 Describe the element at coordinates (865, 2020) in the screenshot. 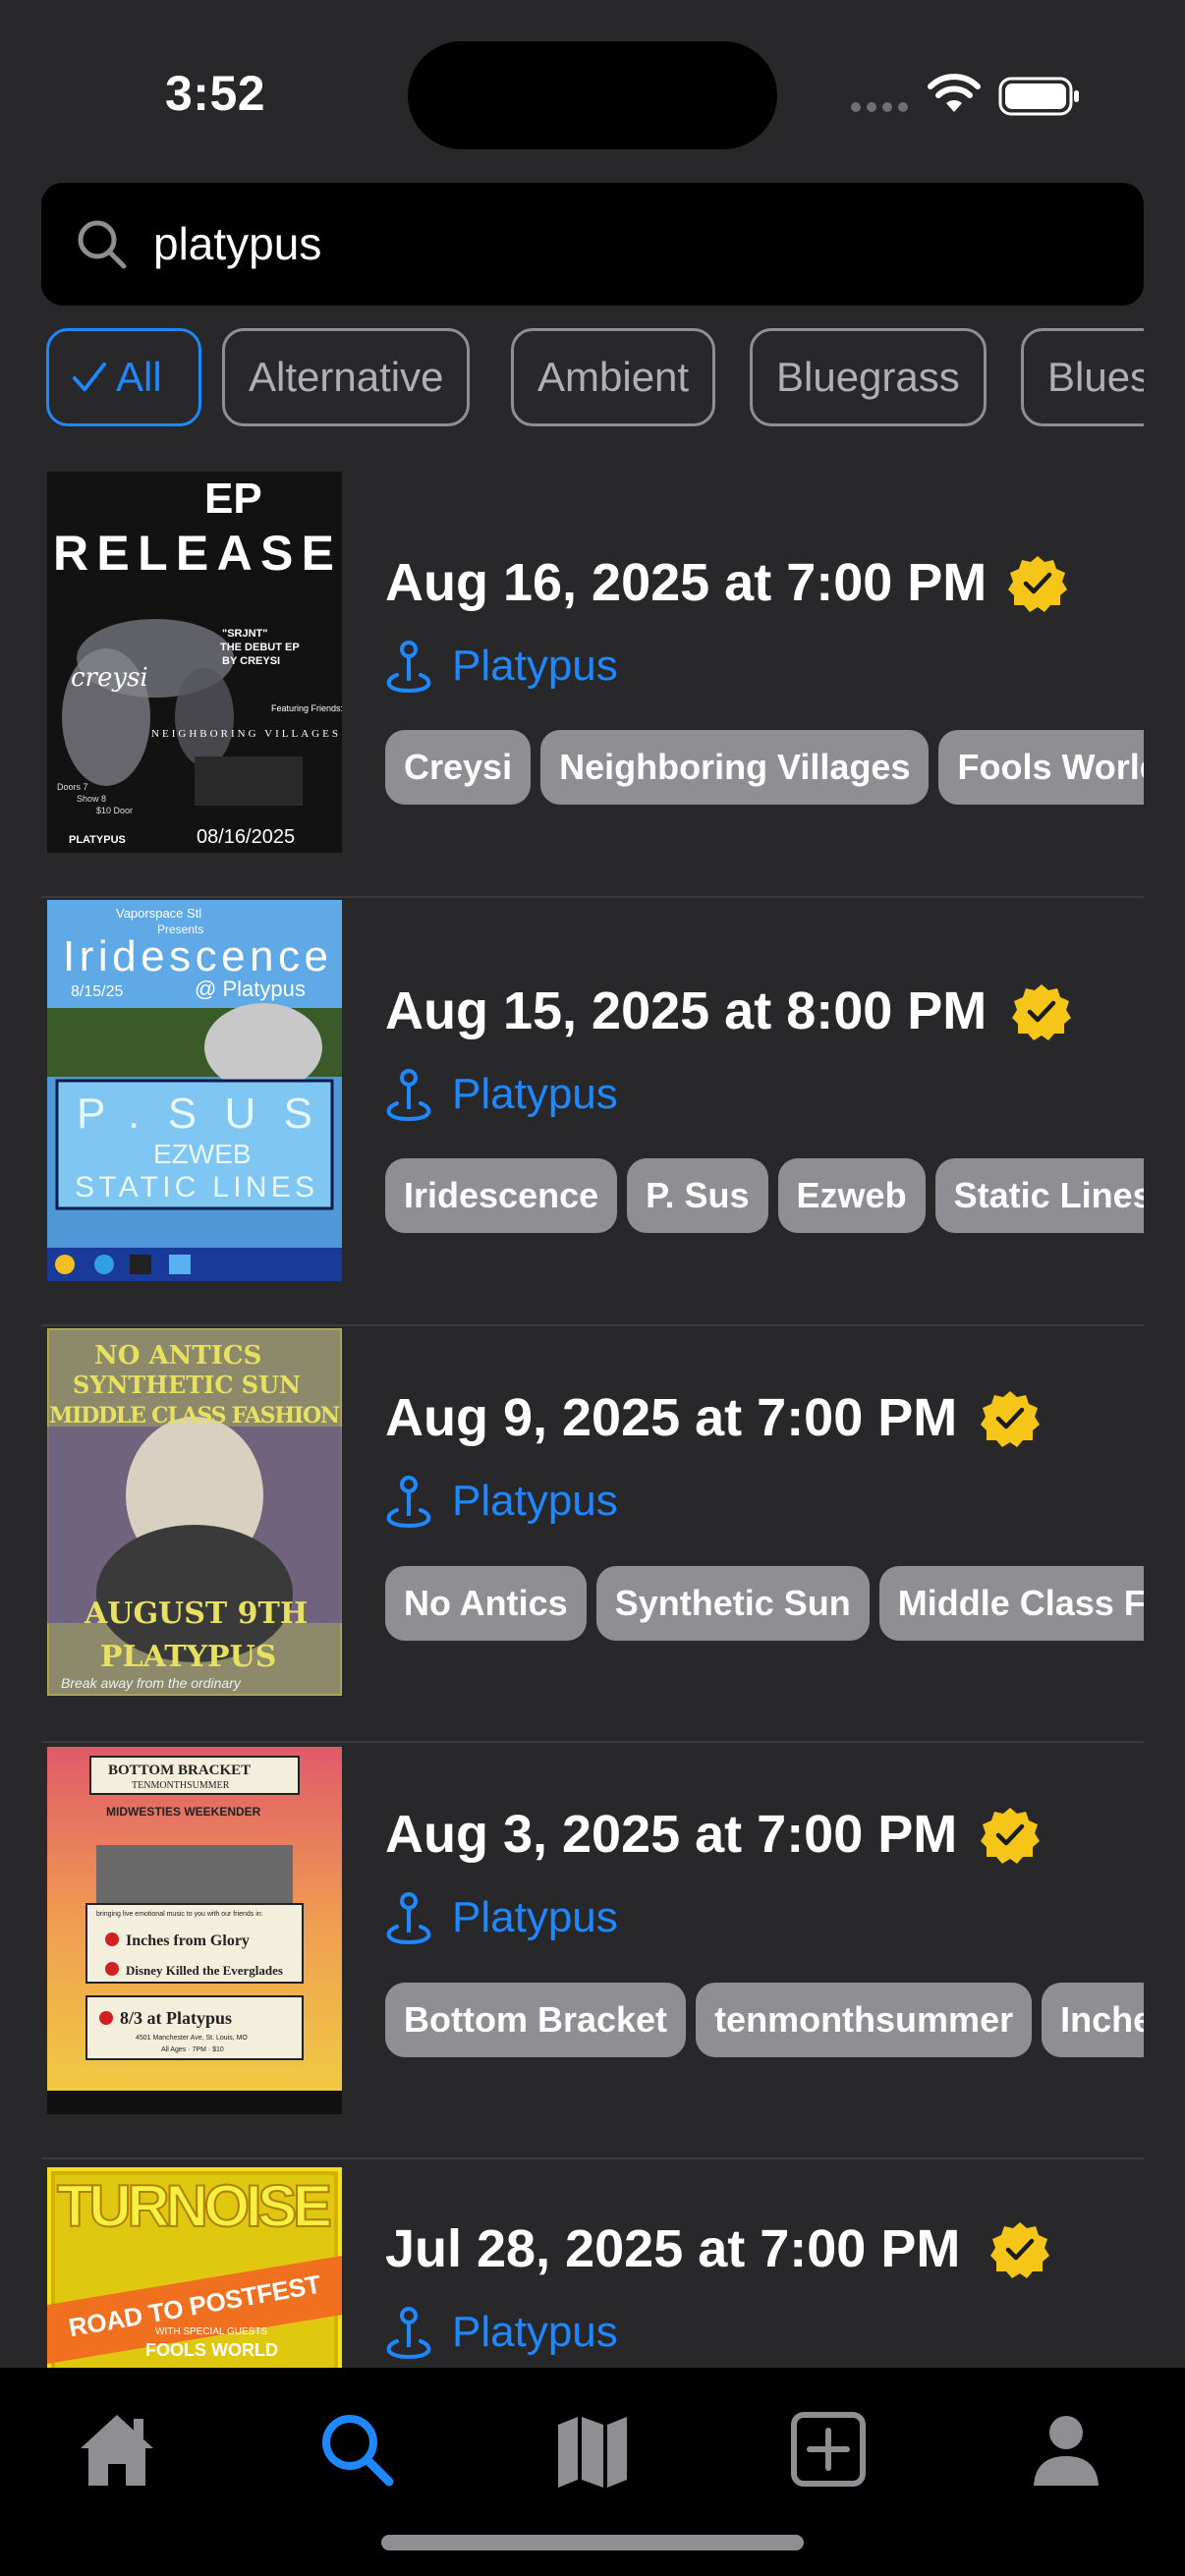

I see `artist-tag: tenmonthsummer` at that location.